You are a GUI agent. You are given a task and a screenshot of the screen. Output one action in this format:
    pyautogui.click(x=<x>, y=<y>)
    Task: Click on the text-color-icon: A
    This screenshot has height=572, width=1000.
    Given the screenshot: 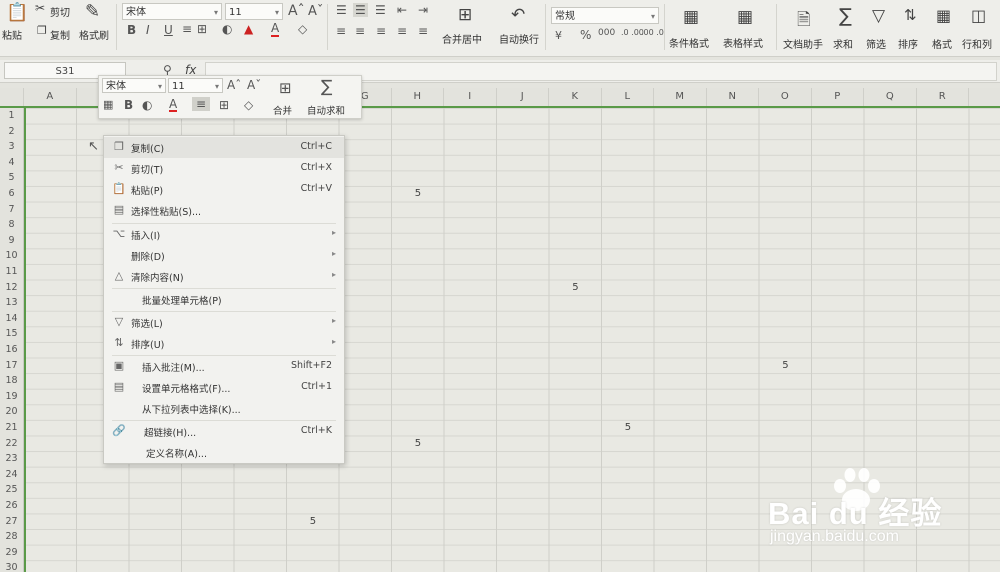 What is the action you would take?
    pyautogui.click(x=275, y=29)
    